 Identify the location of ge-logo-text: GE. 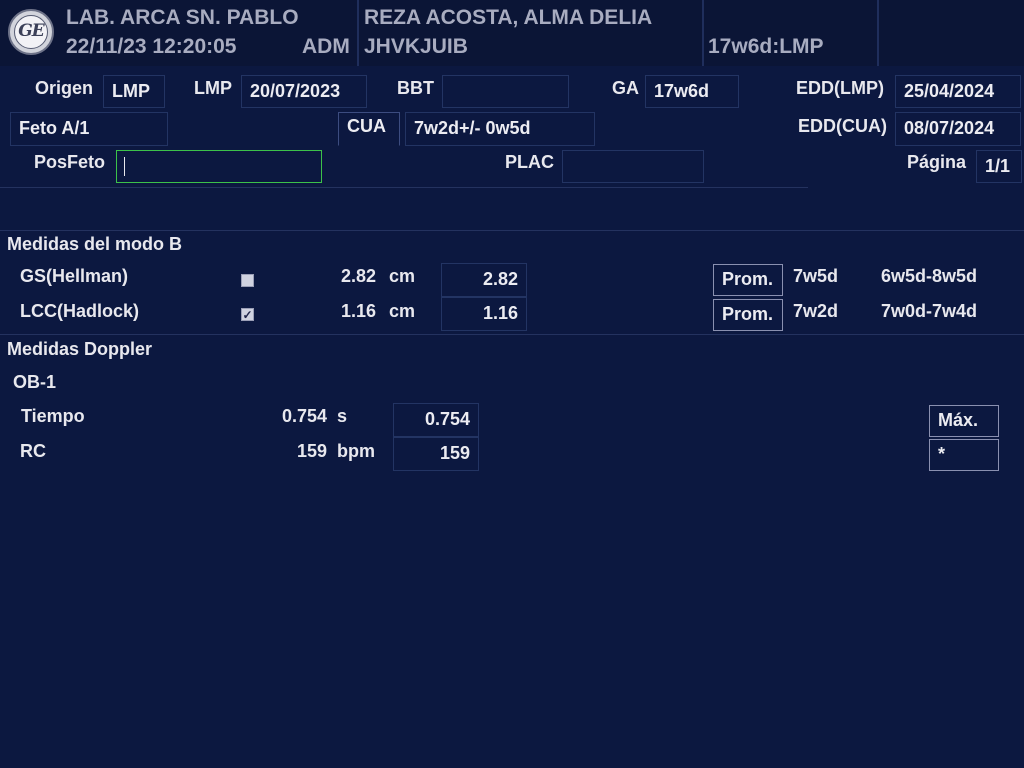
(31, 32).